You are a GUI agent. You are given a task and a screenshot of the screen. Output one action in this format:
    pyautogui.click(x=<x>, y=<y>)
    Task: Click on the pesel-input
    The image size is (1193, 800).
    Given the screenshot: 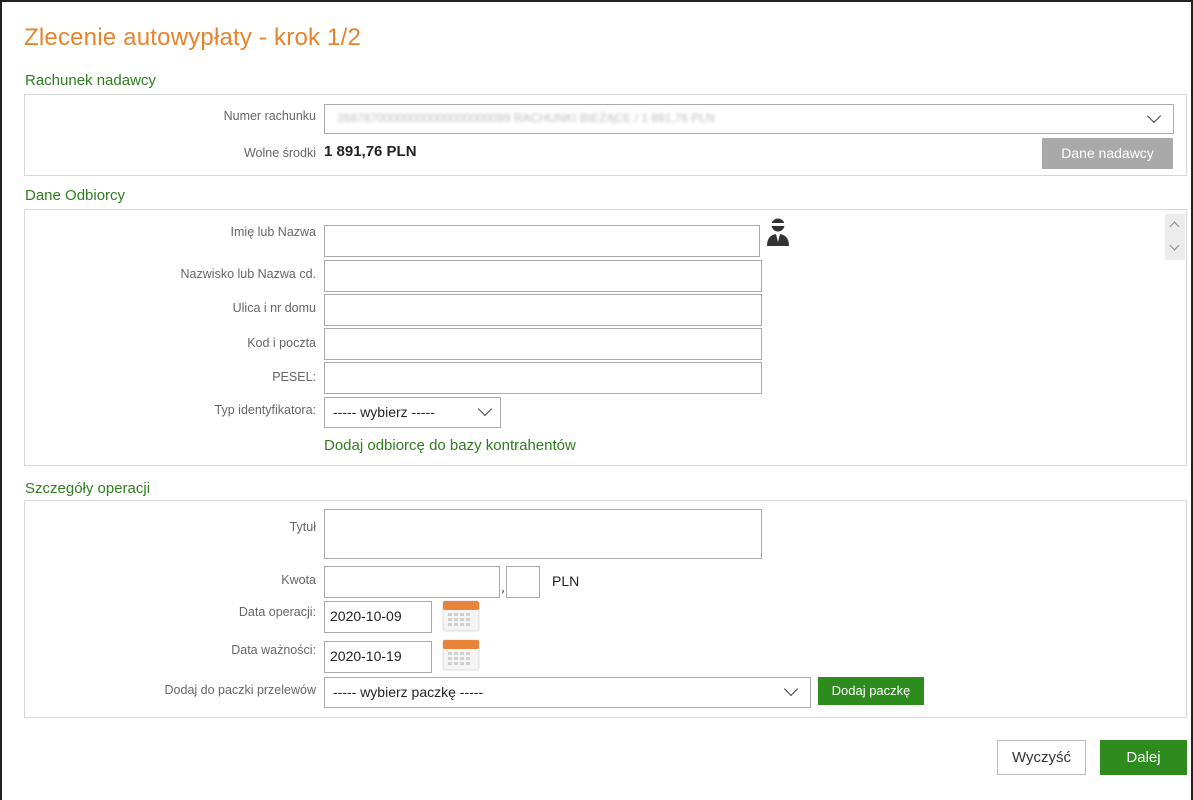 What is the action you would take?
    pyautogui.click(x=543, y=378)
    